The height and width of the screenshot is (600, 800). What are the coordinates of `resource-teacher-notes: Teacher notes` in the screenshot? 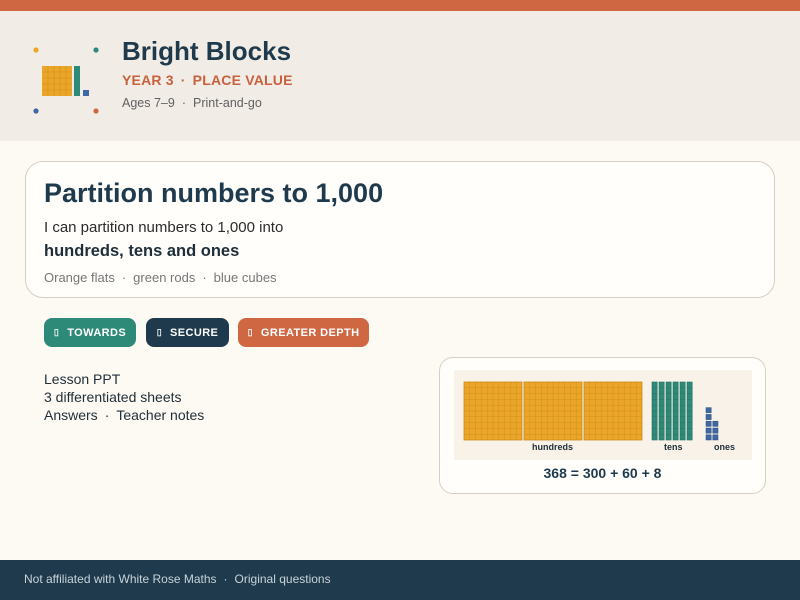 It's located at (160, 415).